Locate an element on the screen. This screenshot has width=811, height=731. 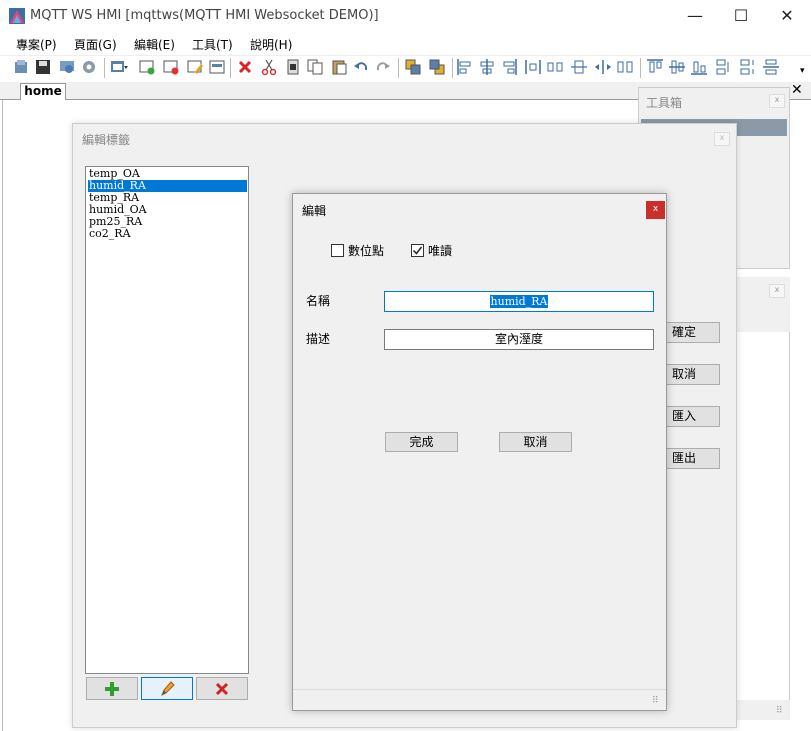
toolbar-overflow-icon: ▾ is located at coordinates (802, 71).